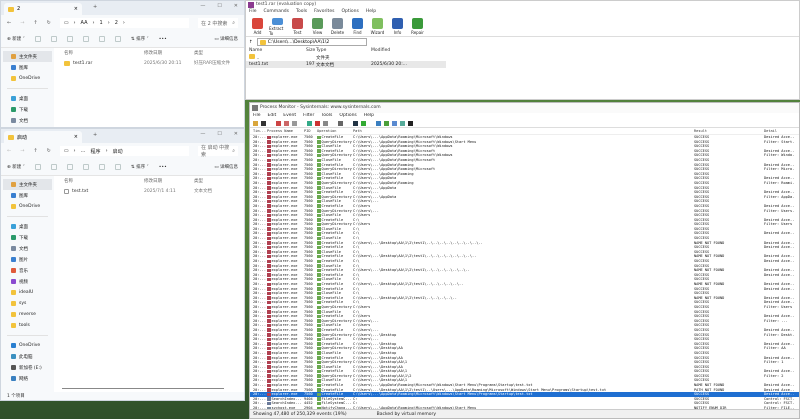  What do you see at coordinates (143, 388) in the screenshot?
I see `horizontal-scrollbar` at bounding box center [143, 388].